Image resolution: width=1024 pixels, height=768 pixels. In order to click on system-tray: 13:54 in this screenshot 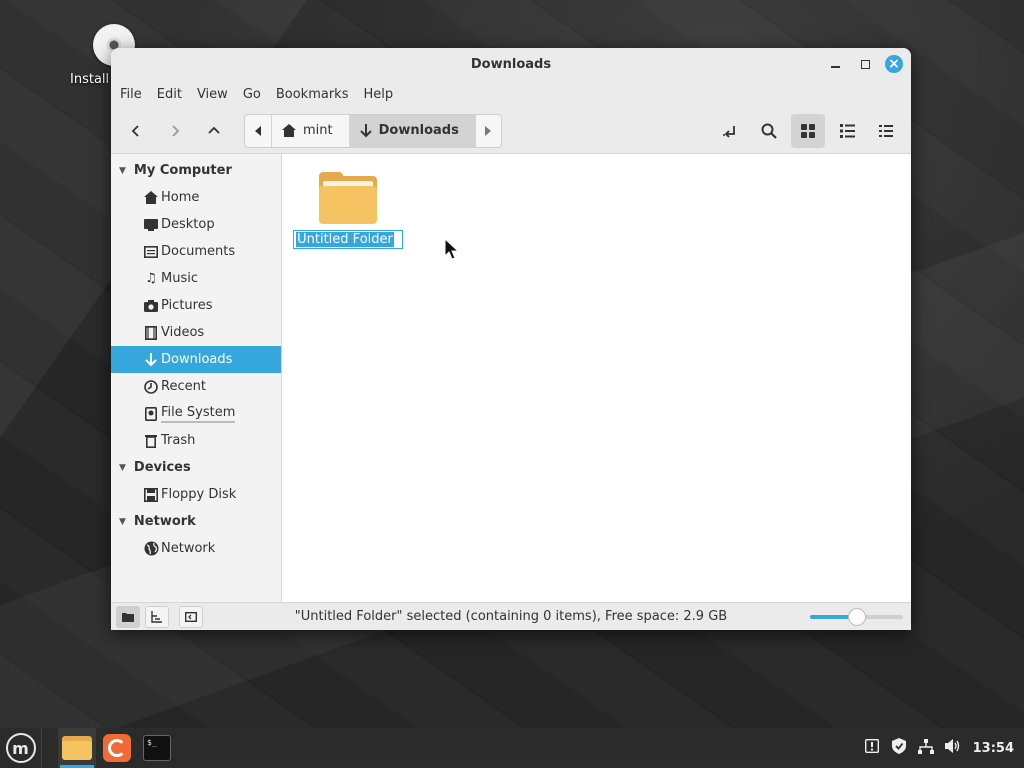, I will do `click(938, 748)`.